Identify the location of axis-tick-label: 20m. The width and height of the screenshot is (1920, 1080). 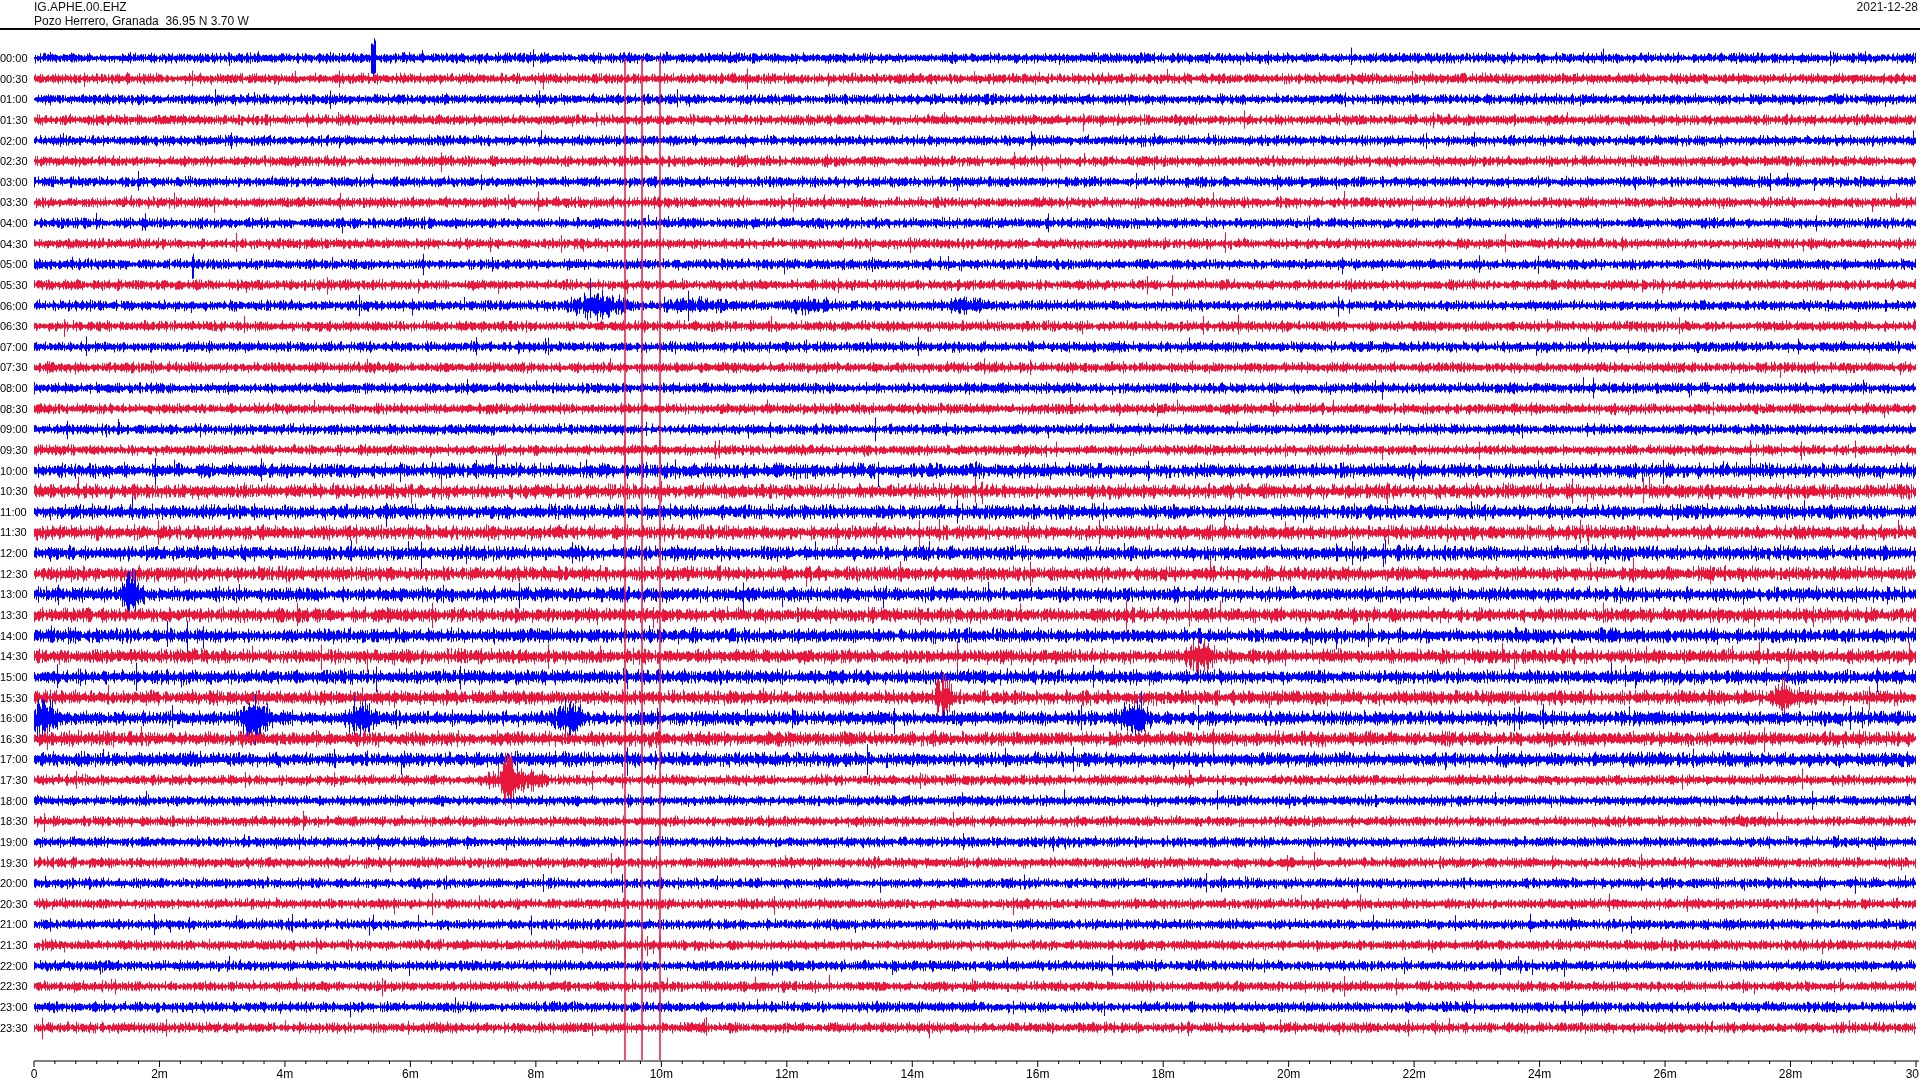
(1289, 1072).